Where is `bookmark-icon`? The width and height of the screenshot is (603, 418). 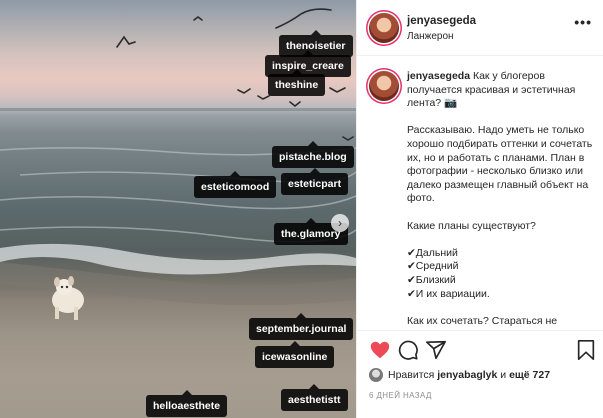 bookmark-icon is located at coordinates (586, 350).